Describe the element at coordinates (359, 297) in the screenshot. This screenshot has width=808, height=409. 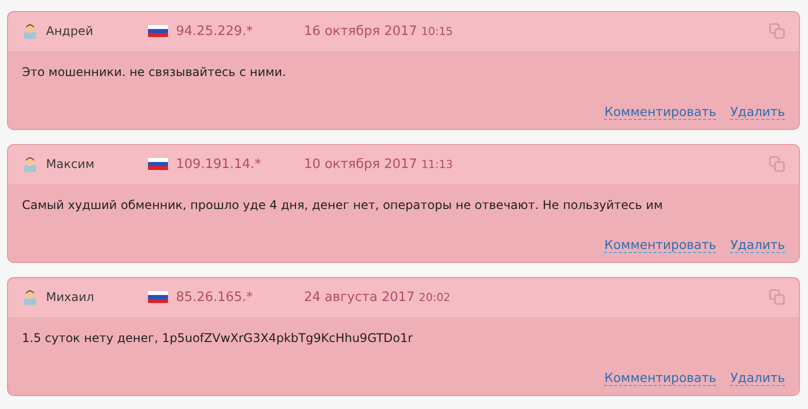
I see `comment-date: 24 августа 2017` at that location.